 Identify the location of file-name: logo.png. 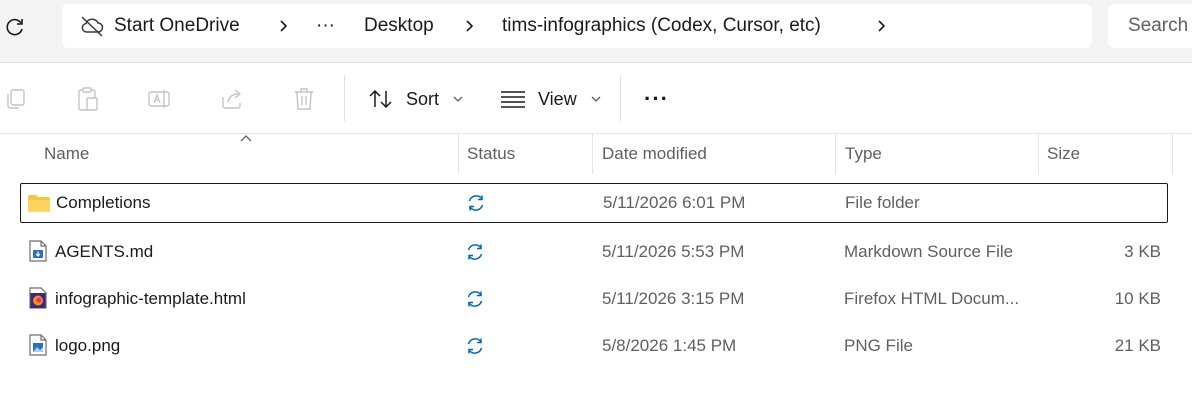
(88, 345).